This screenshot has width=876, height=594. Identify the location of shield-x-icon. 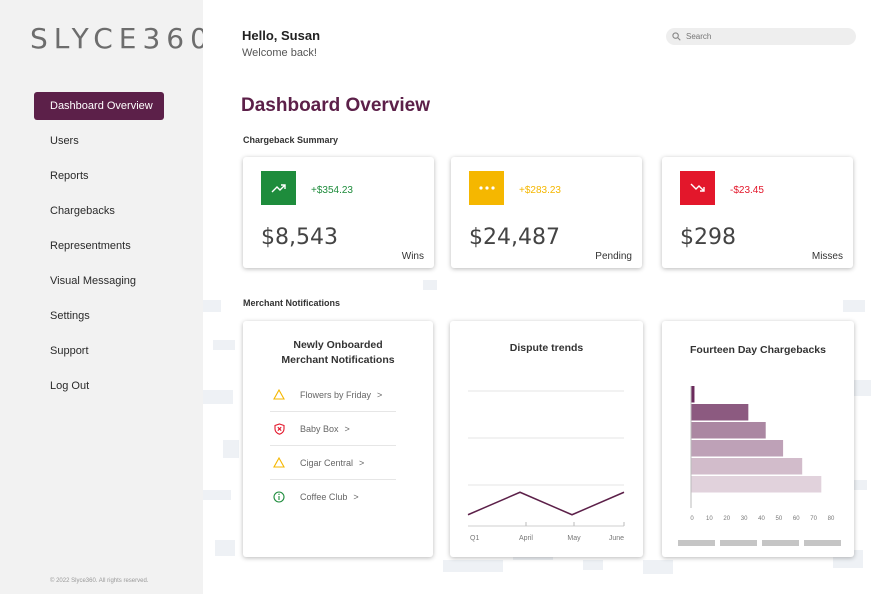
(279, 428).